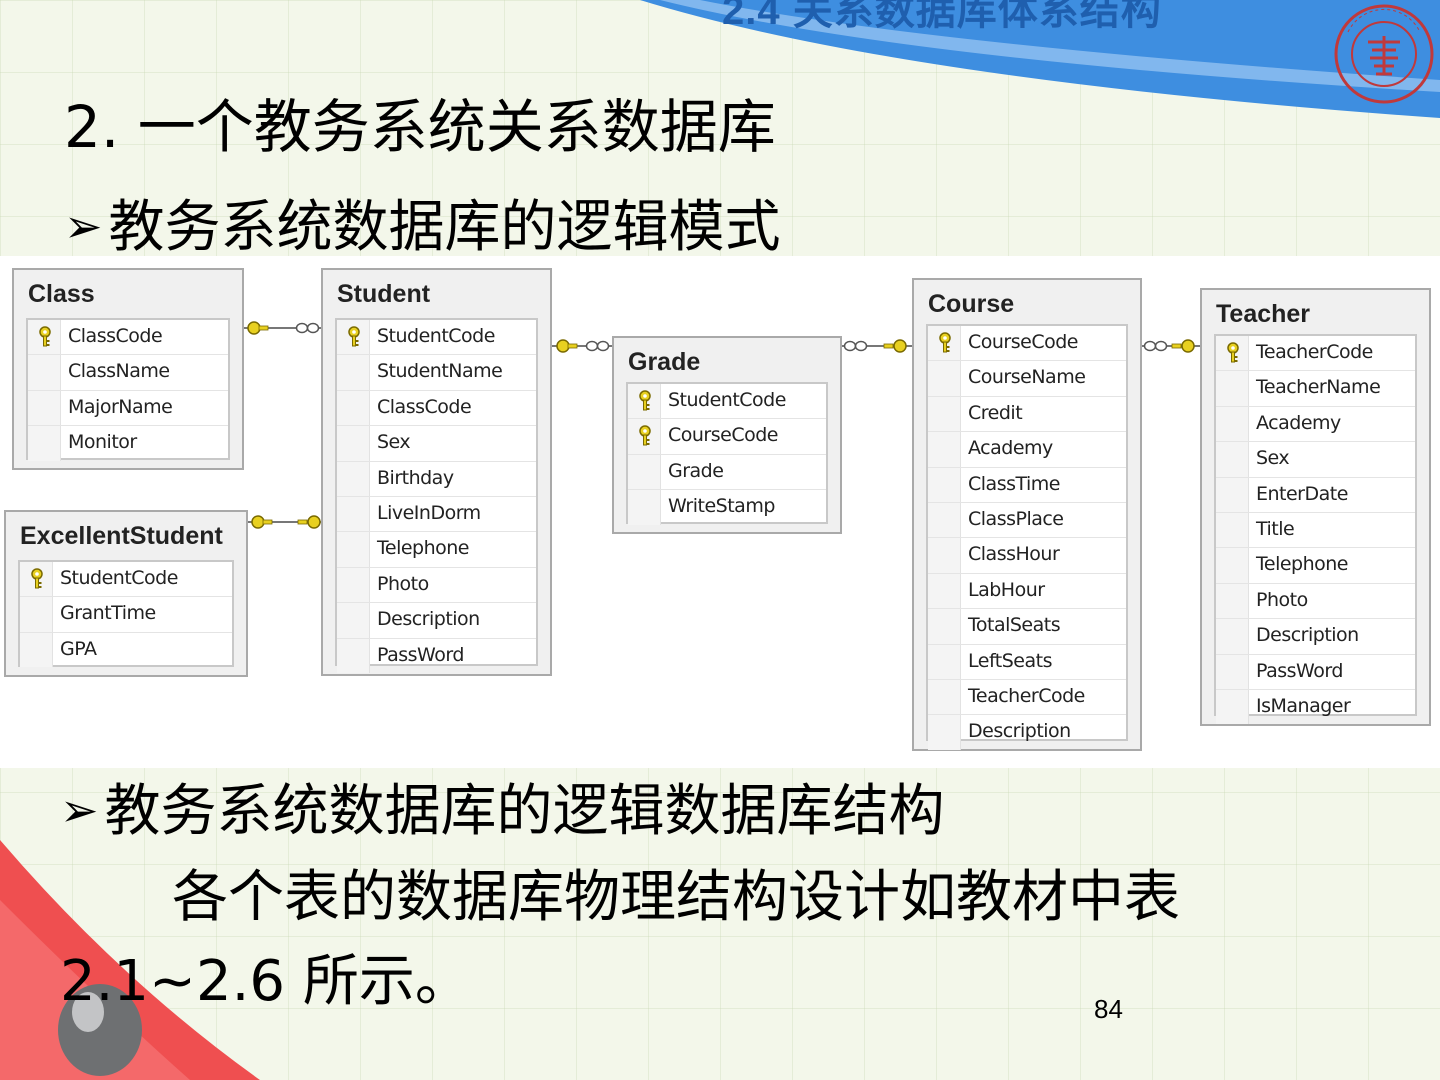 Image resolution: width=1440 pixels, height=1080 pixels. What do you see at coordinates (440, 371) in the screenshot?
I see `field-name: StudentName` at bounding box center [440, 371].